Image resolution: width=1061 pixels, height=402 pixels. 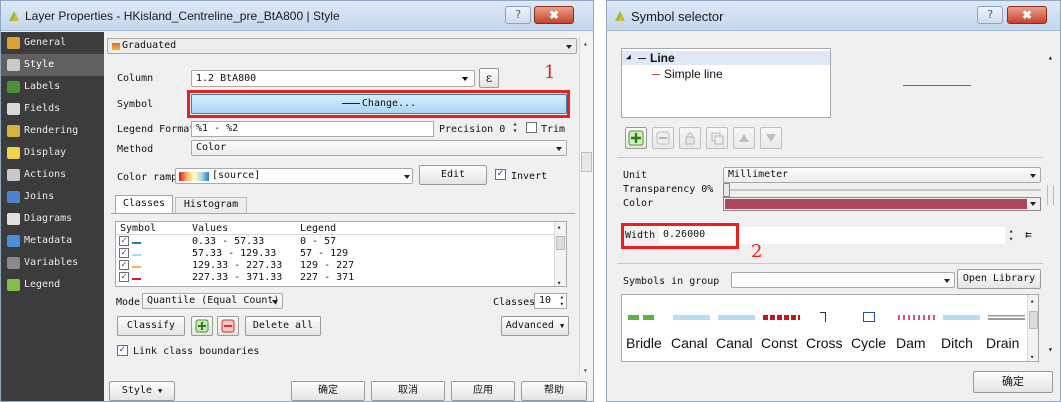 What do you see at coordinates (52, 131) in the screenshot?
I see `sidebar-item-rendering: Rendering` at bounding box center [52, 131].